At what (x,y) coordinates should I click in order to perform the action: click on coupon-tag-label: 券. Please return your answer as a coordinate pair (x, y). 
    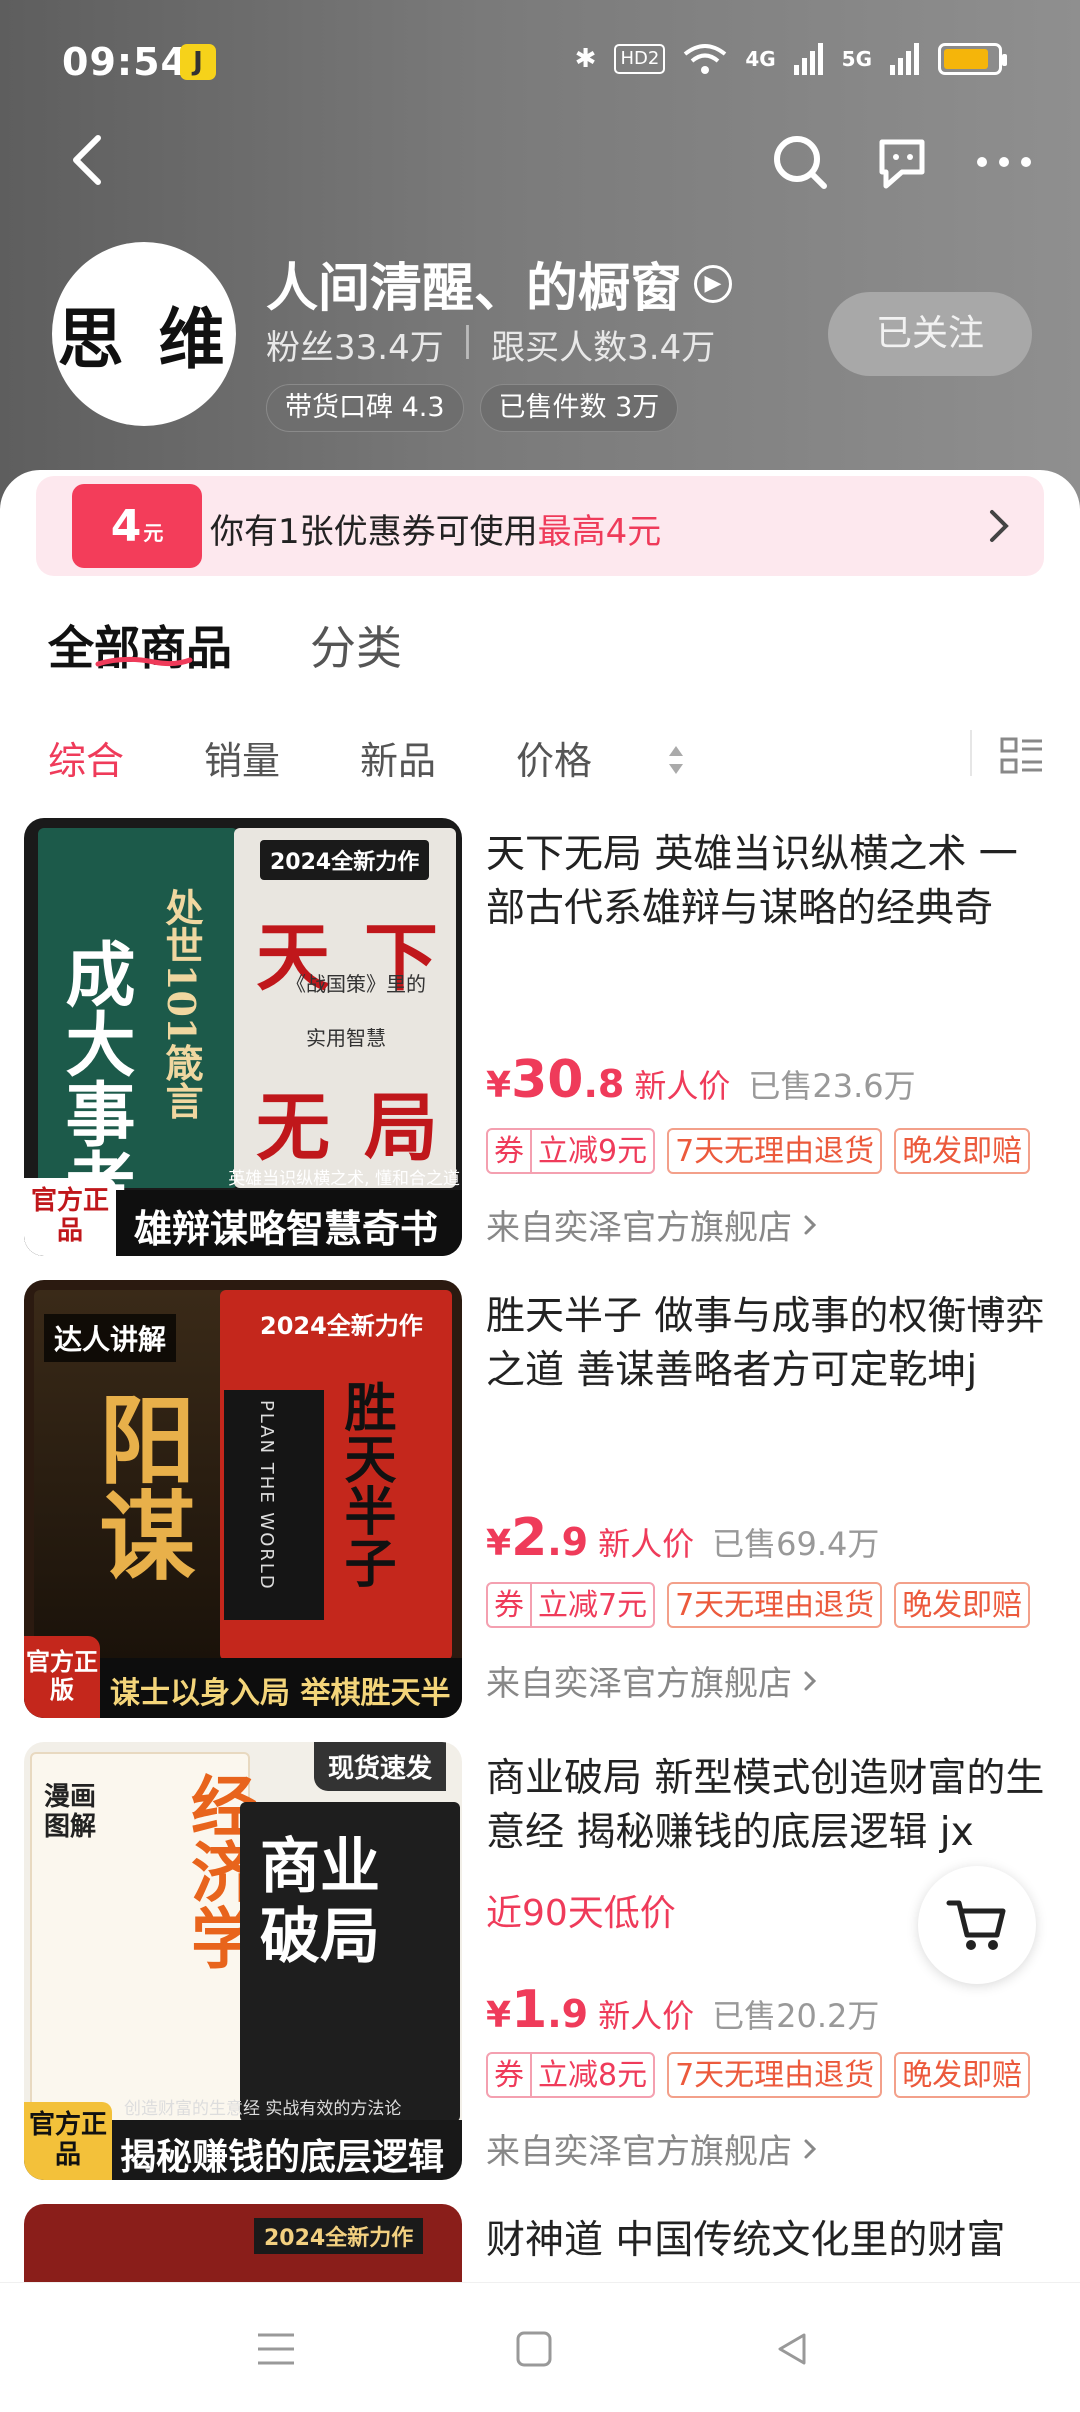
    Looking at the image, I should click on (510, 1605).